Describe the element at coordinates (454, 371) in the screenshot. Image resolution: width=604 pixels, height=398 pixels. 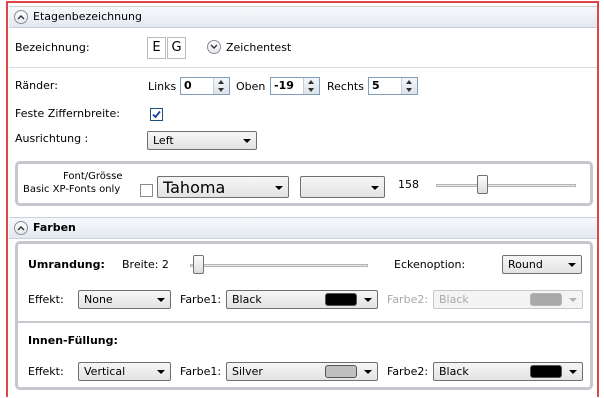
I see `innen-farbe2-value: Black` at that location.